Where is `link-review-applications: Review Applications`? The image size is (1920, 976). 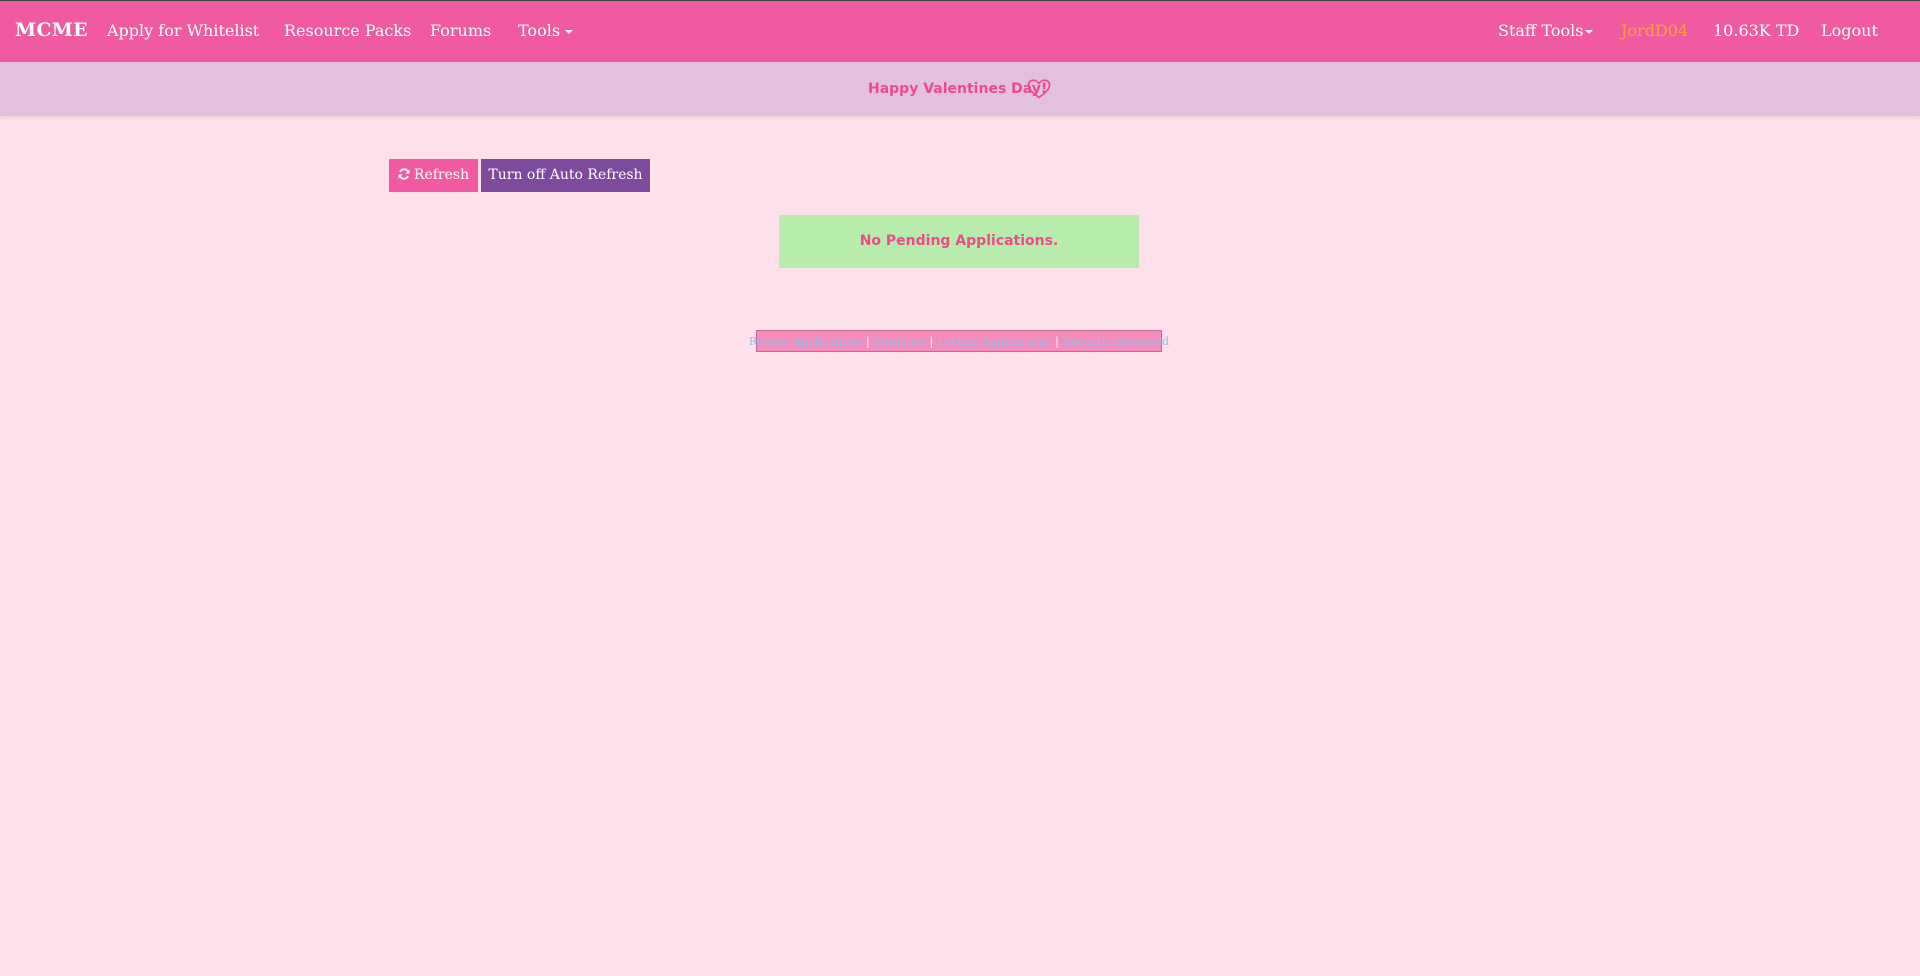 link-review-applications: Review Applications is located at coordinates (805, 341).